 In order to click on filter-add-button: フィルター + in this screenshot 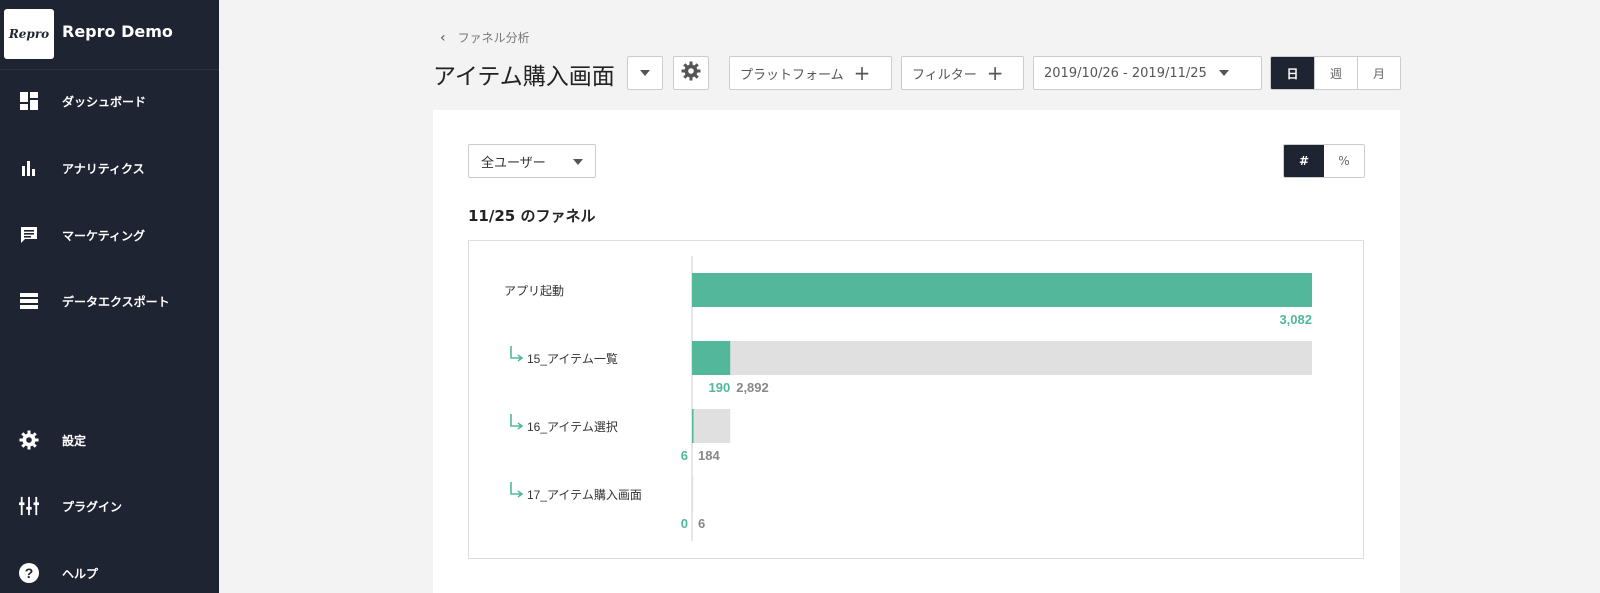, I will do `click(962, 73)`.